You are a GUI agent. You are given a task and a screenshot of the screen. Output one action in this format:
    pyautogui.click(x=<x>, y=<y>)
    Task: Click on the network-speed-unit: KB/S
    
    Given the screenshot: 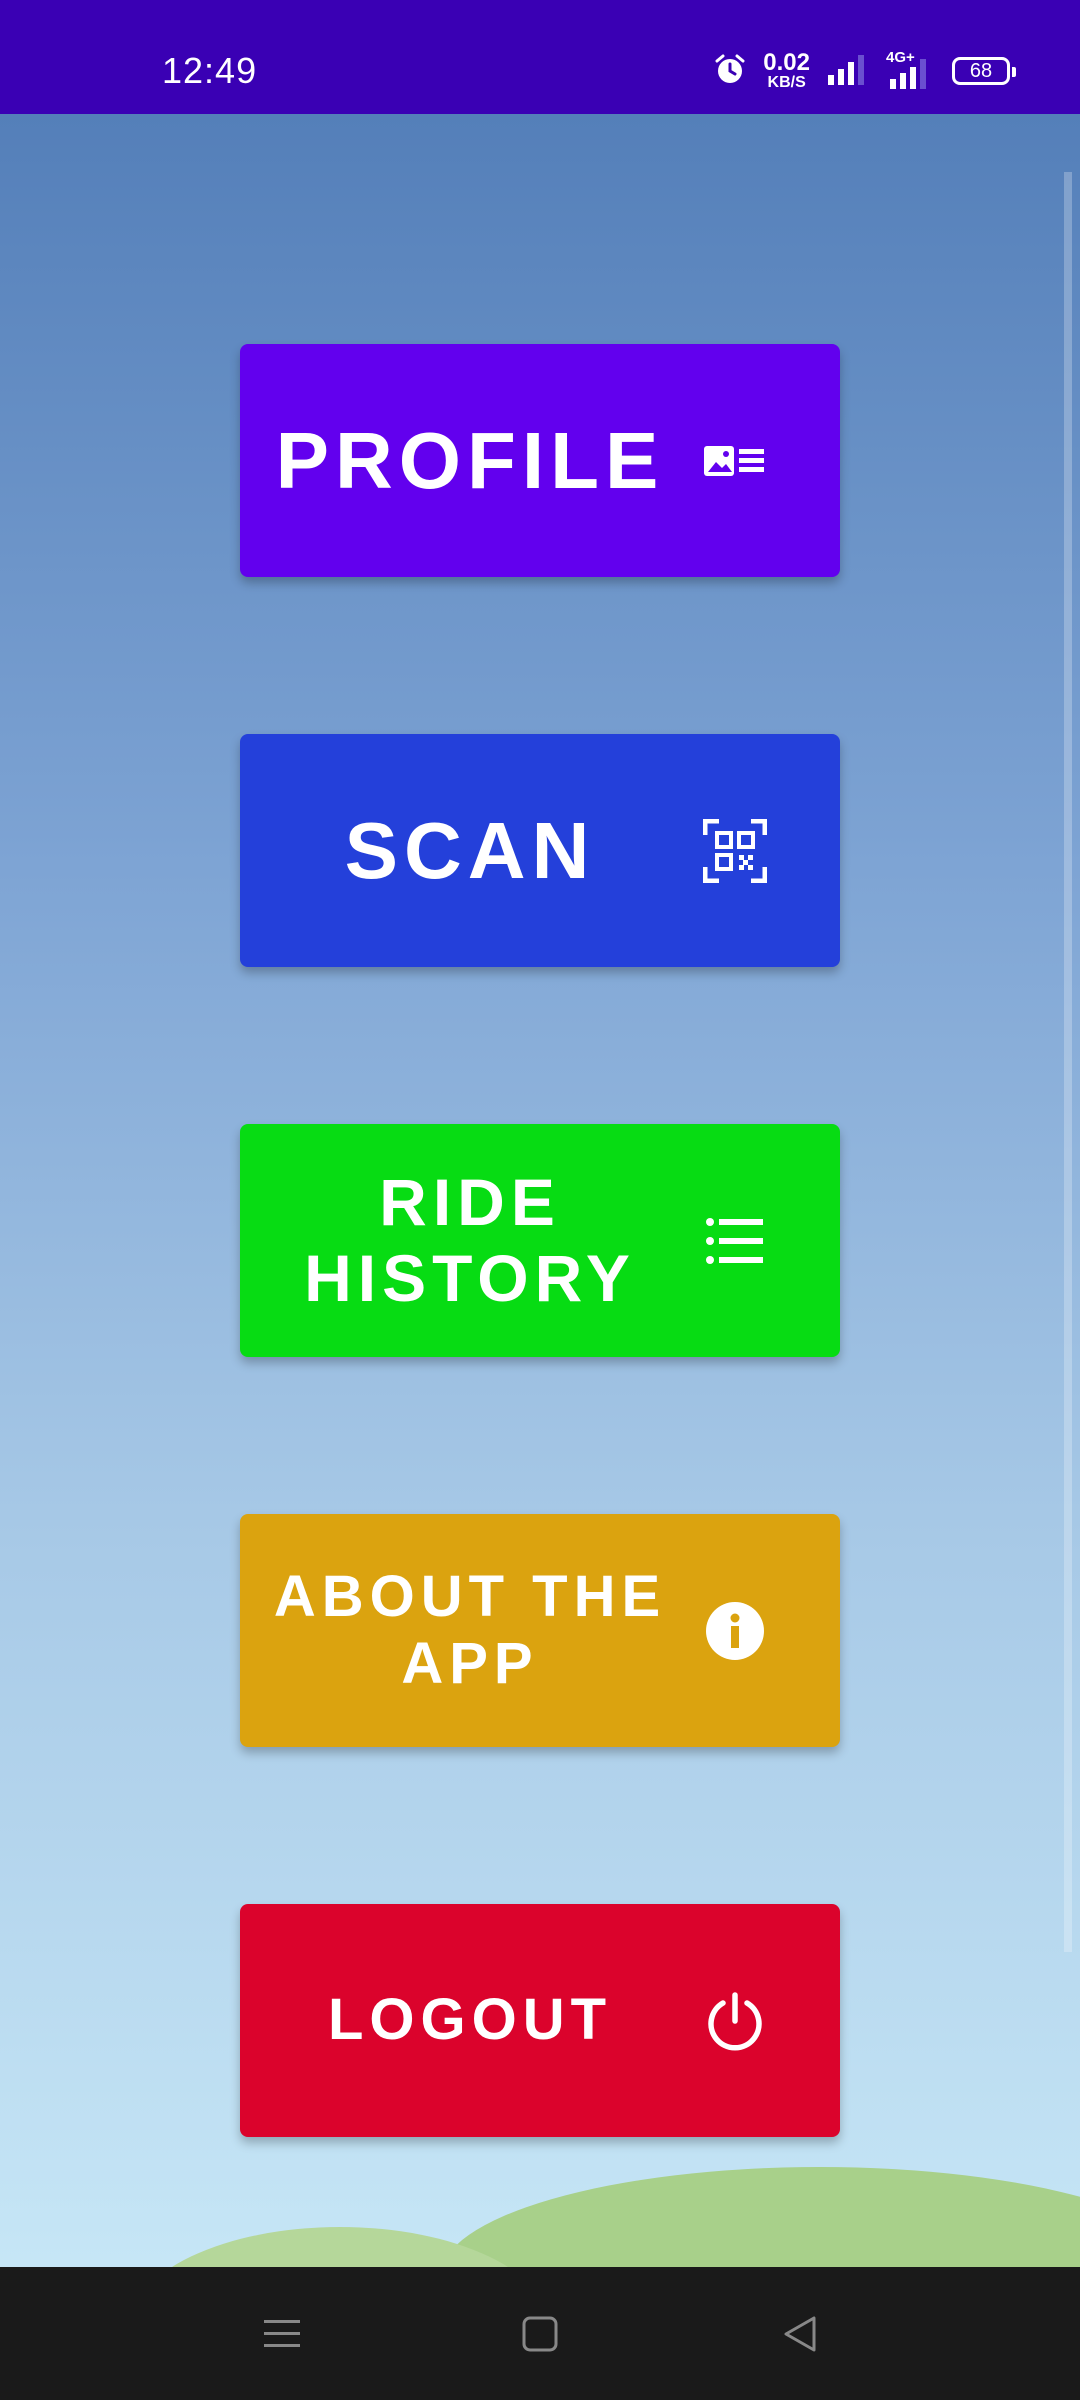 What is the action you would take?
    pyautogui.click(x=786, y=82)
    